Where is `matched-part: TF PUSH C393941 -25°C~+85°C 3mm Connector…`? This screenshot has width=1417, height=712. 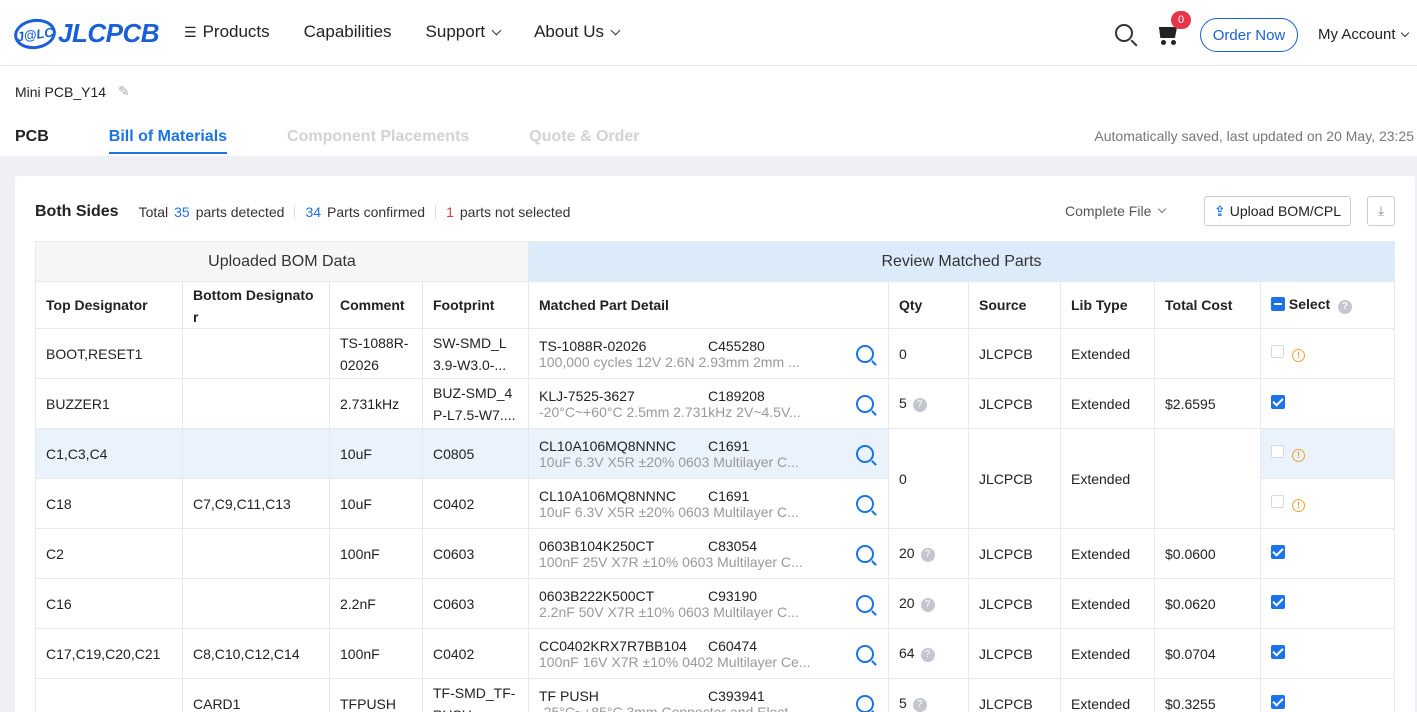 matched-part: TF PUSH C393941 -25°C~+85°C 3mm Connector… is located at coordinates (708, 695).